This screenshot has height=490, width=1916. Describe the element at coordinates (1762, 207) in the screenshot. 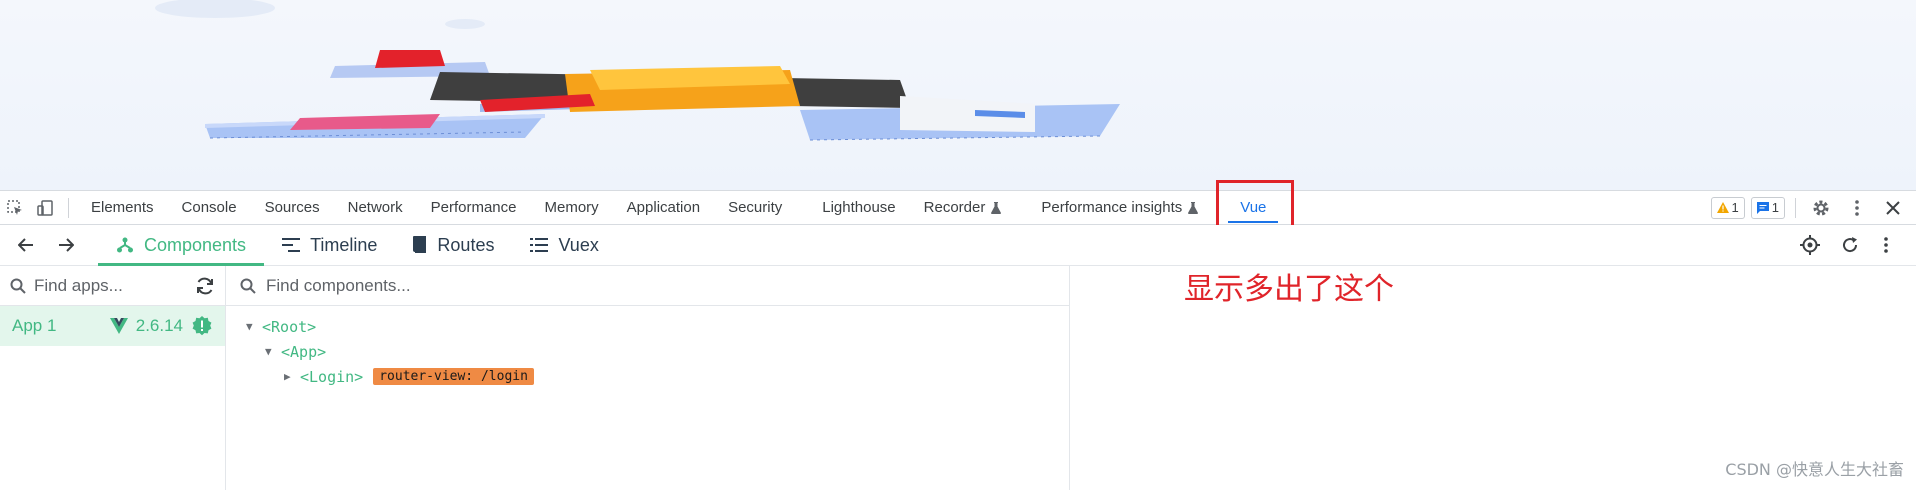

I see `message-icon` at that location.